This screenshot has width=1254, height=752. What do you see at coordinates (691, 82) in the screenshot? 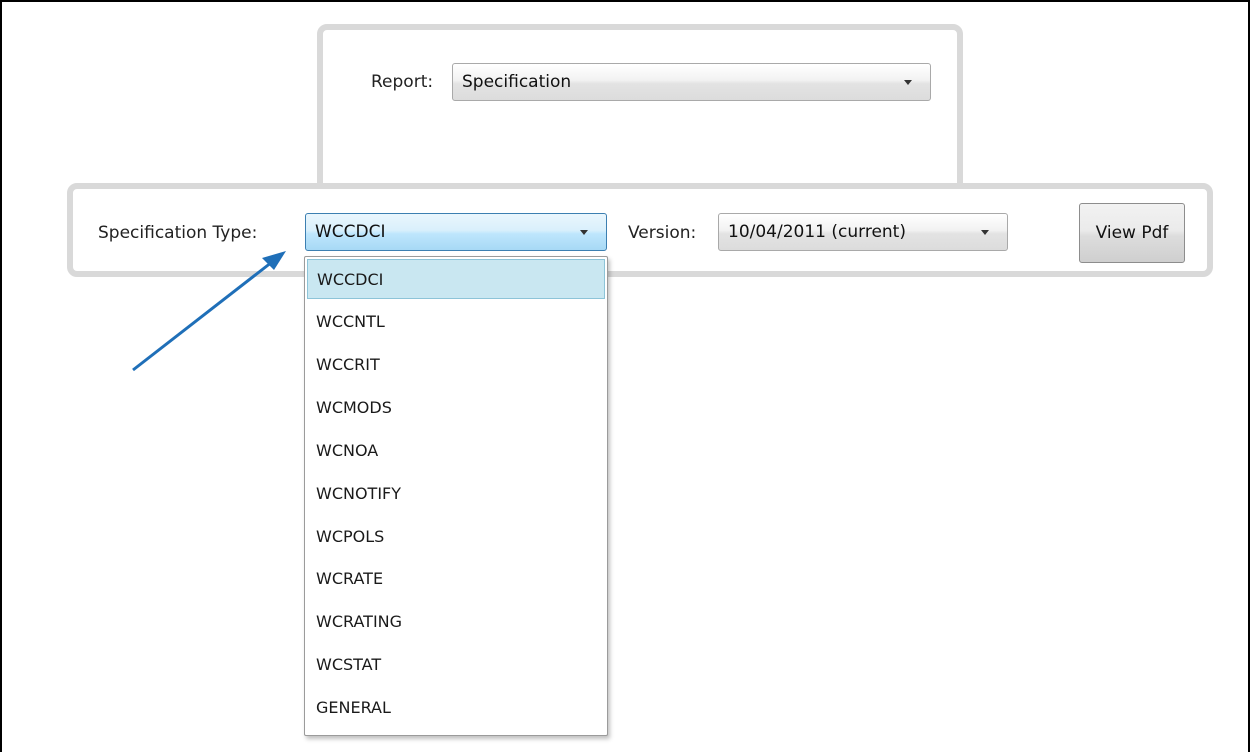
I see `report-select: Specification` at bounding box center [691, 82].